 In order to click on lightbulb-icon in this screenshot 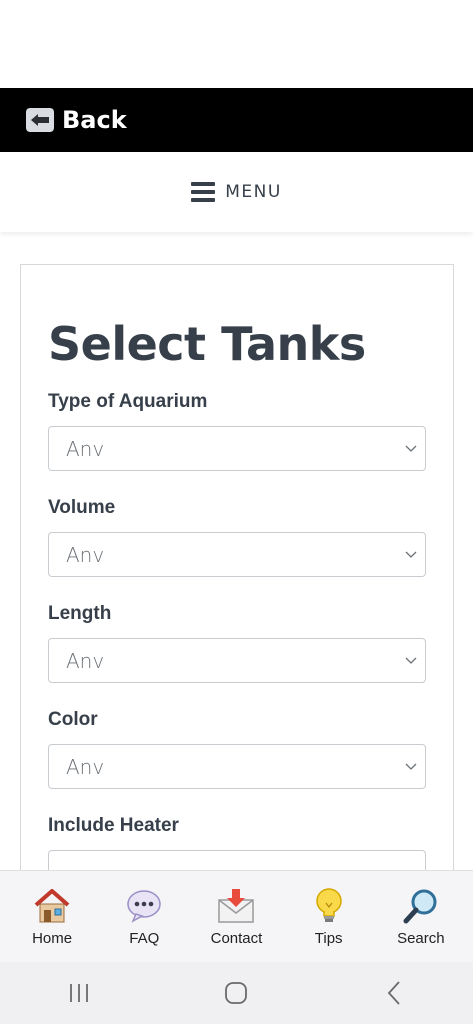, I will do `click(329, 906)`.